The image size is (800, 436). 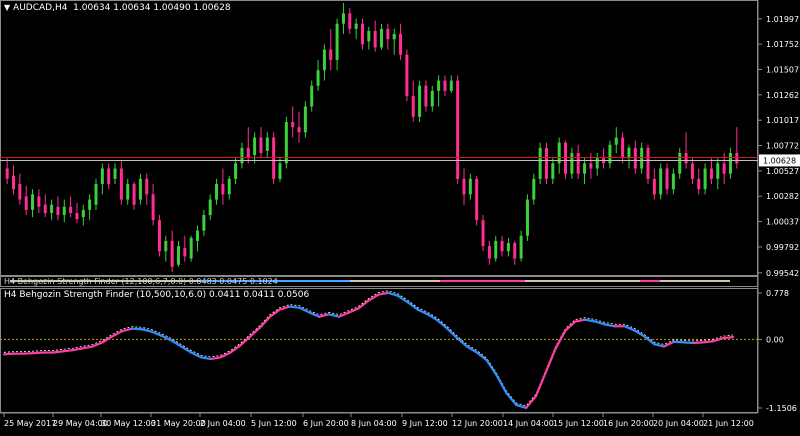 I want to click on oscillator-values: 0.0411 0.0411 0.0506, so click(x=259, y=295).